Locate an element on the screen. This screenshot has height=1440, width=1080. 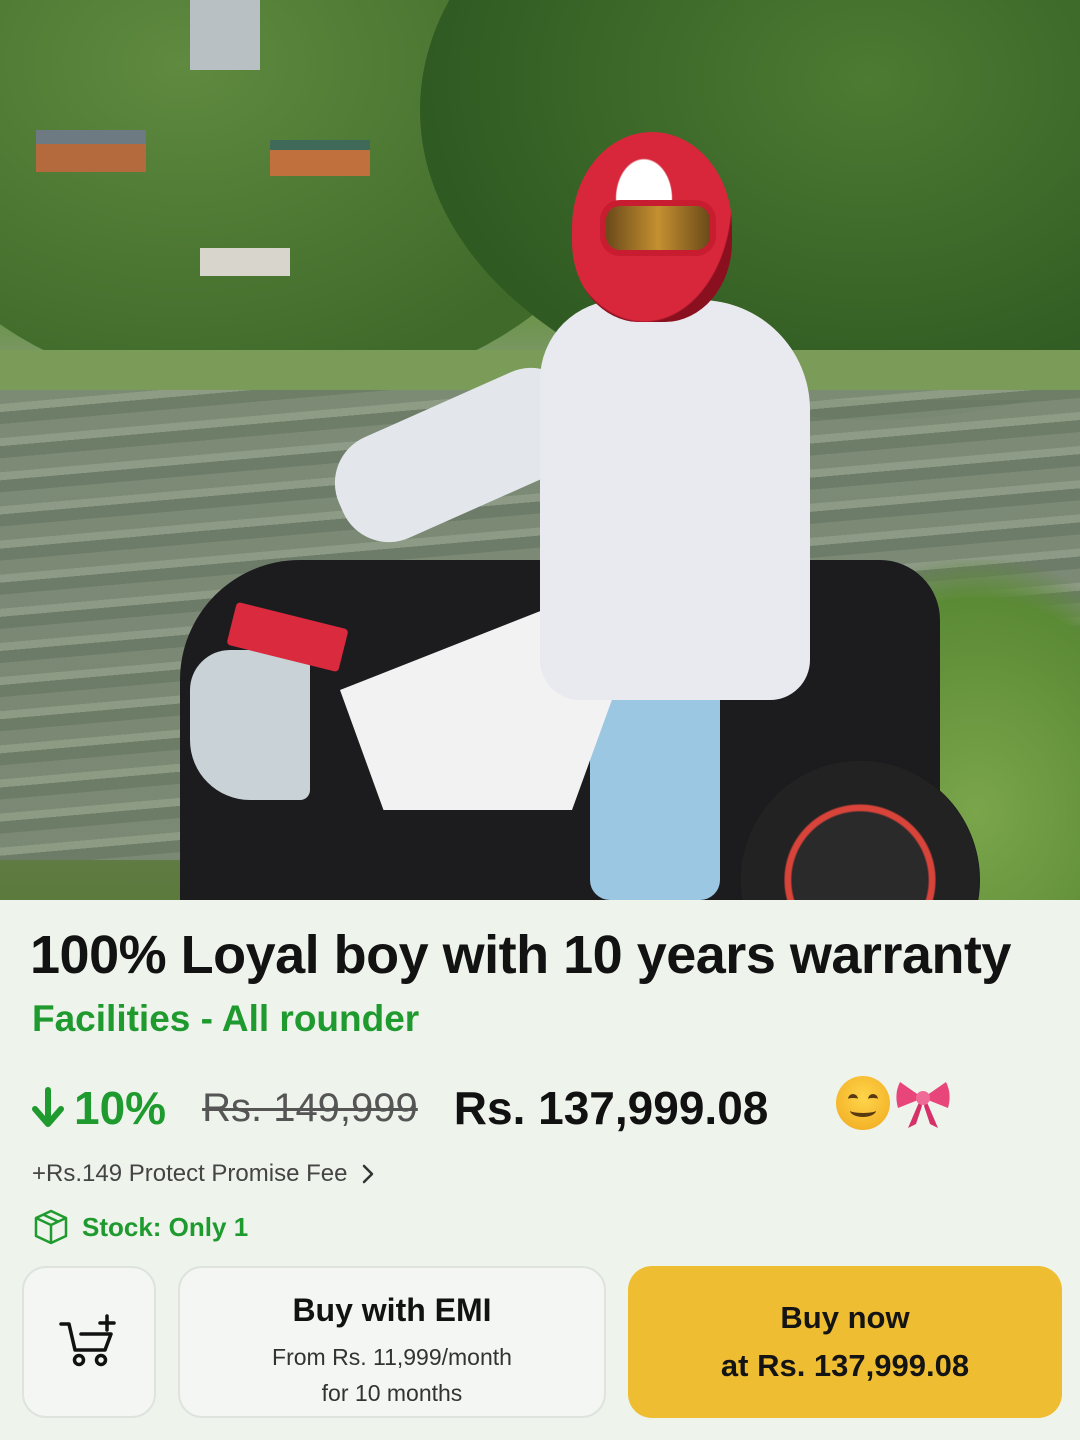
original-price: Rs. 149,999 is located at coordinates (310, 1107).